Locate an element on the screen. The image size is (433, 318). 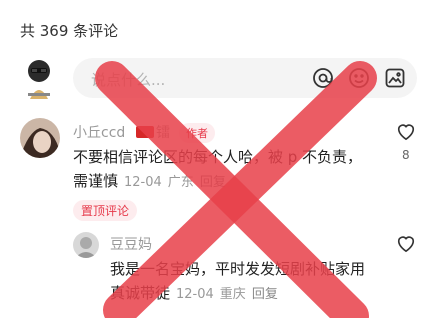
like-count: 8 is located at coordinates (406, 155).